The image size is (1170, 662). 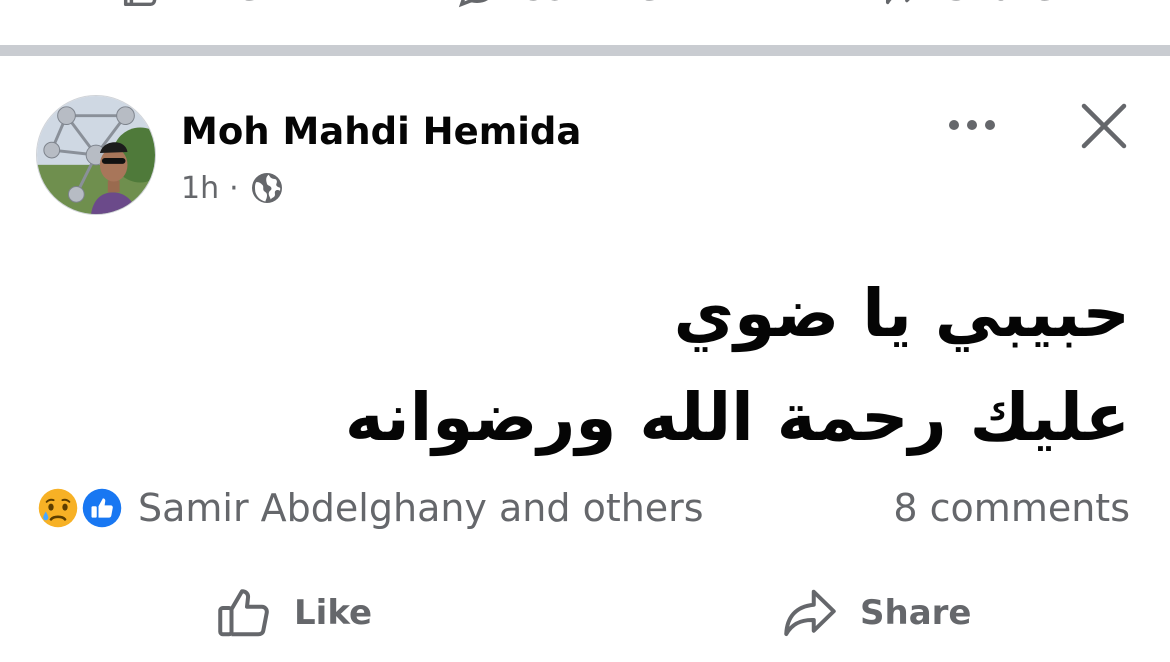 I want to click on post-meta: 1h ·, so click(x=233, y=188).